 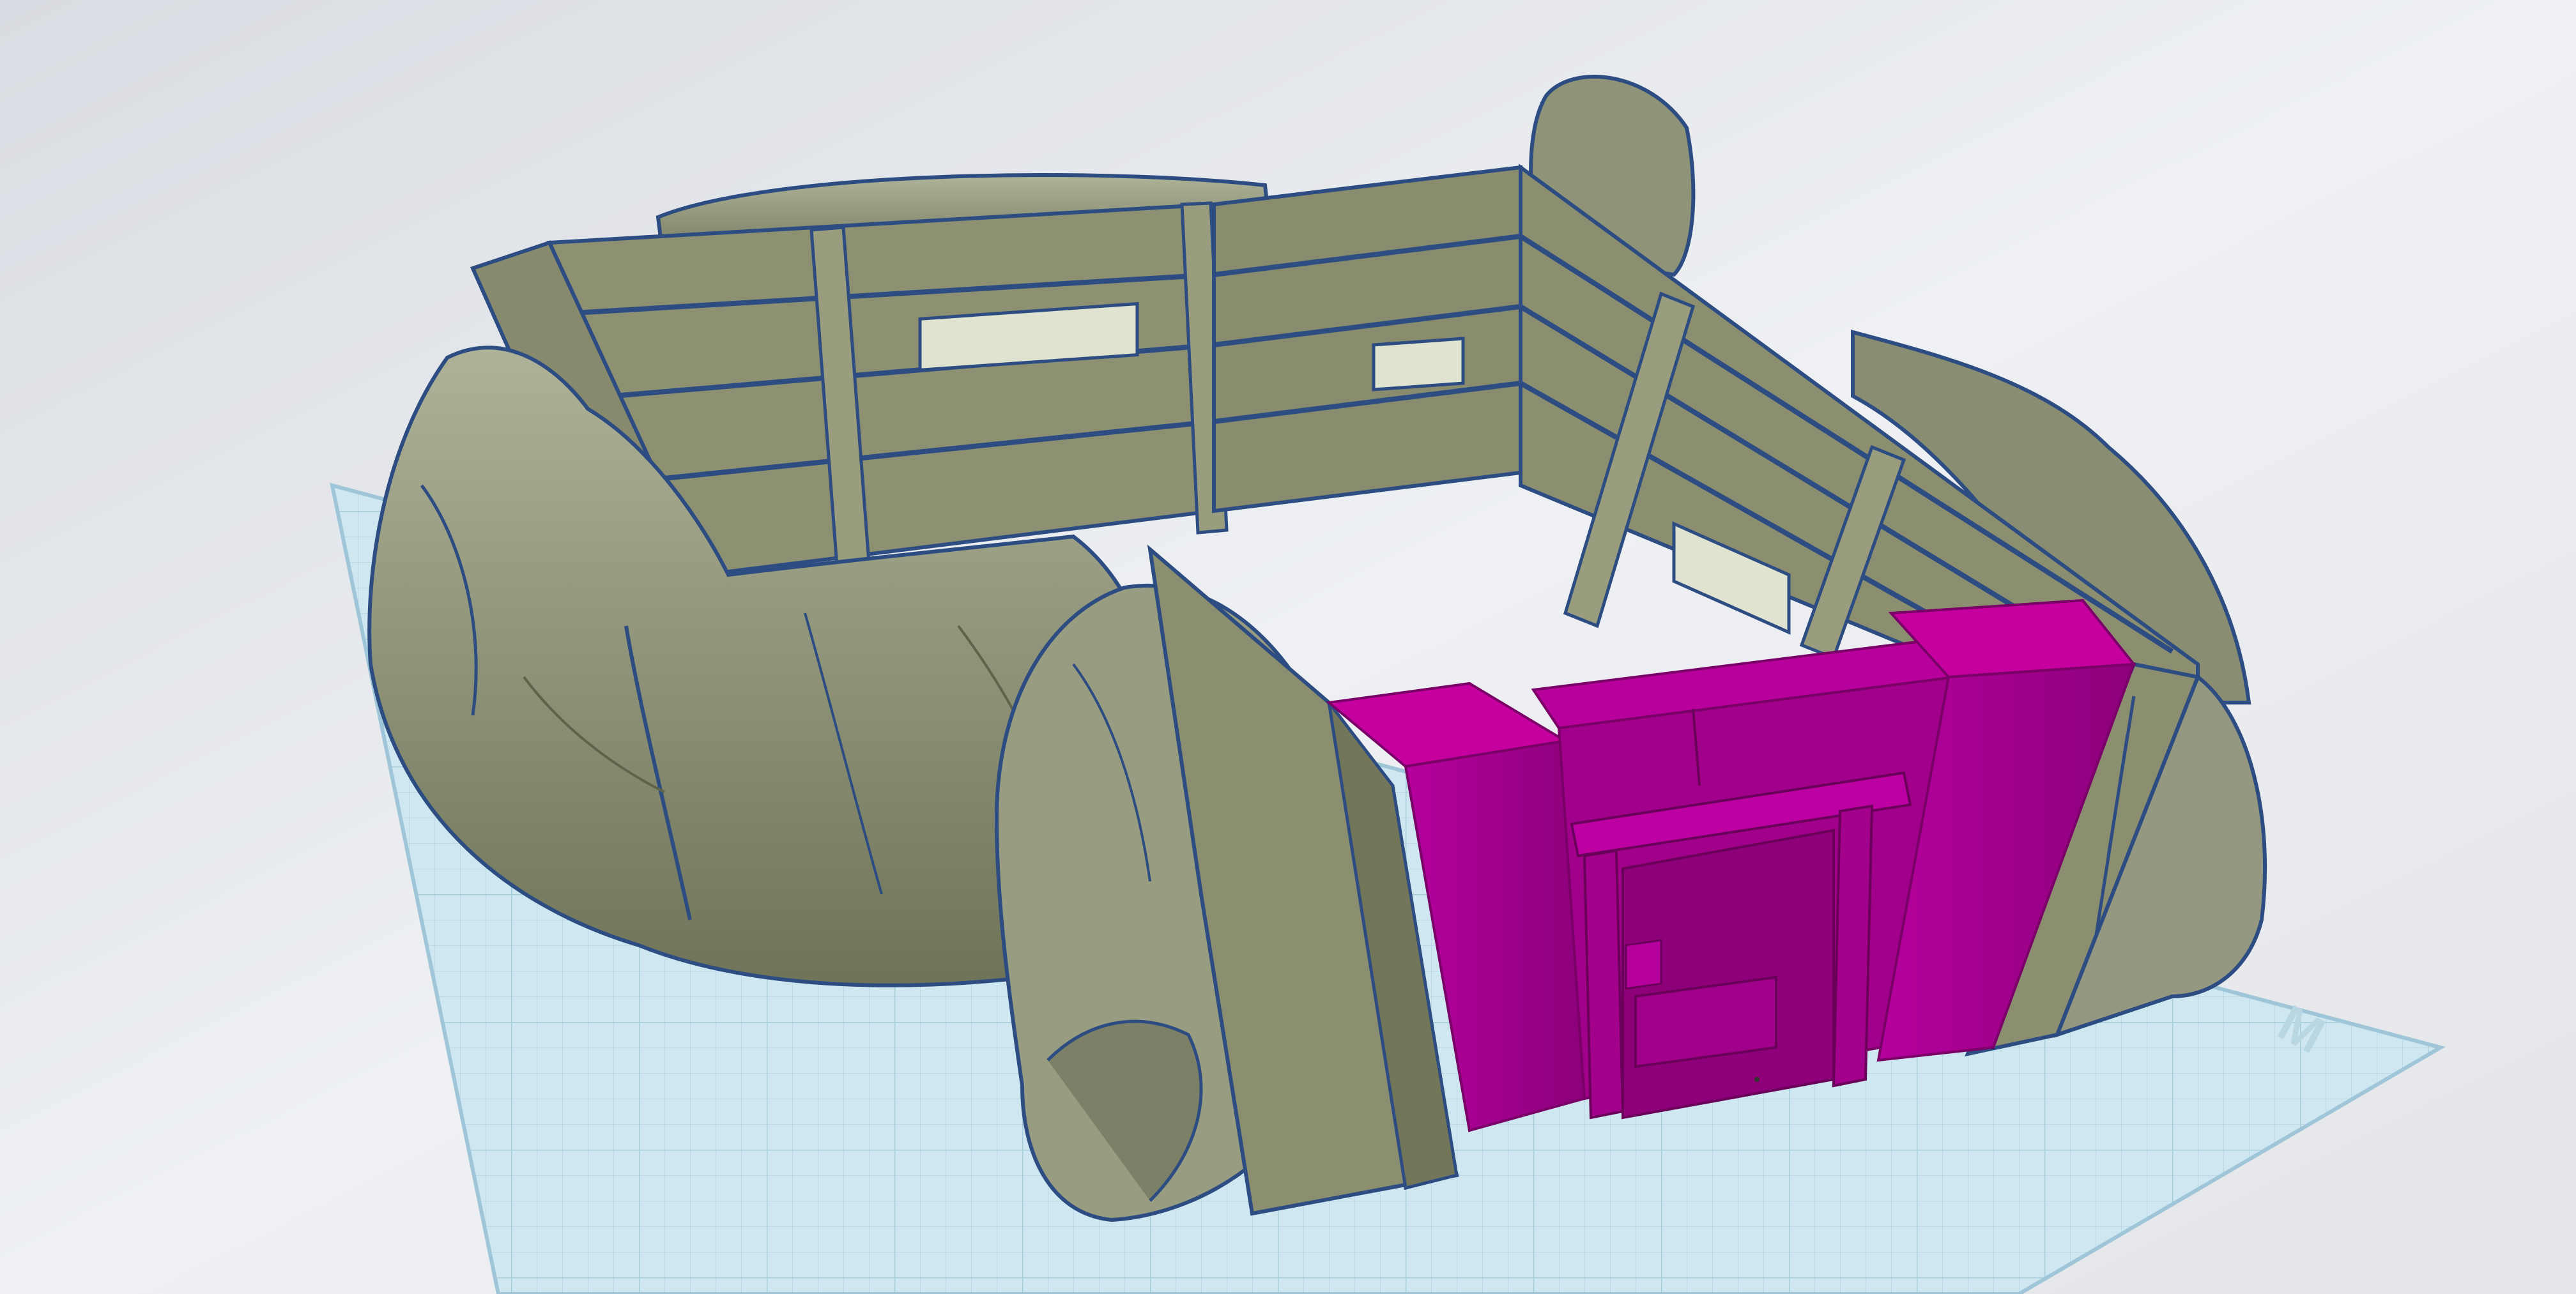 I want to click on cursor-dot, so click(x=1756, y=1079).